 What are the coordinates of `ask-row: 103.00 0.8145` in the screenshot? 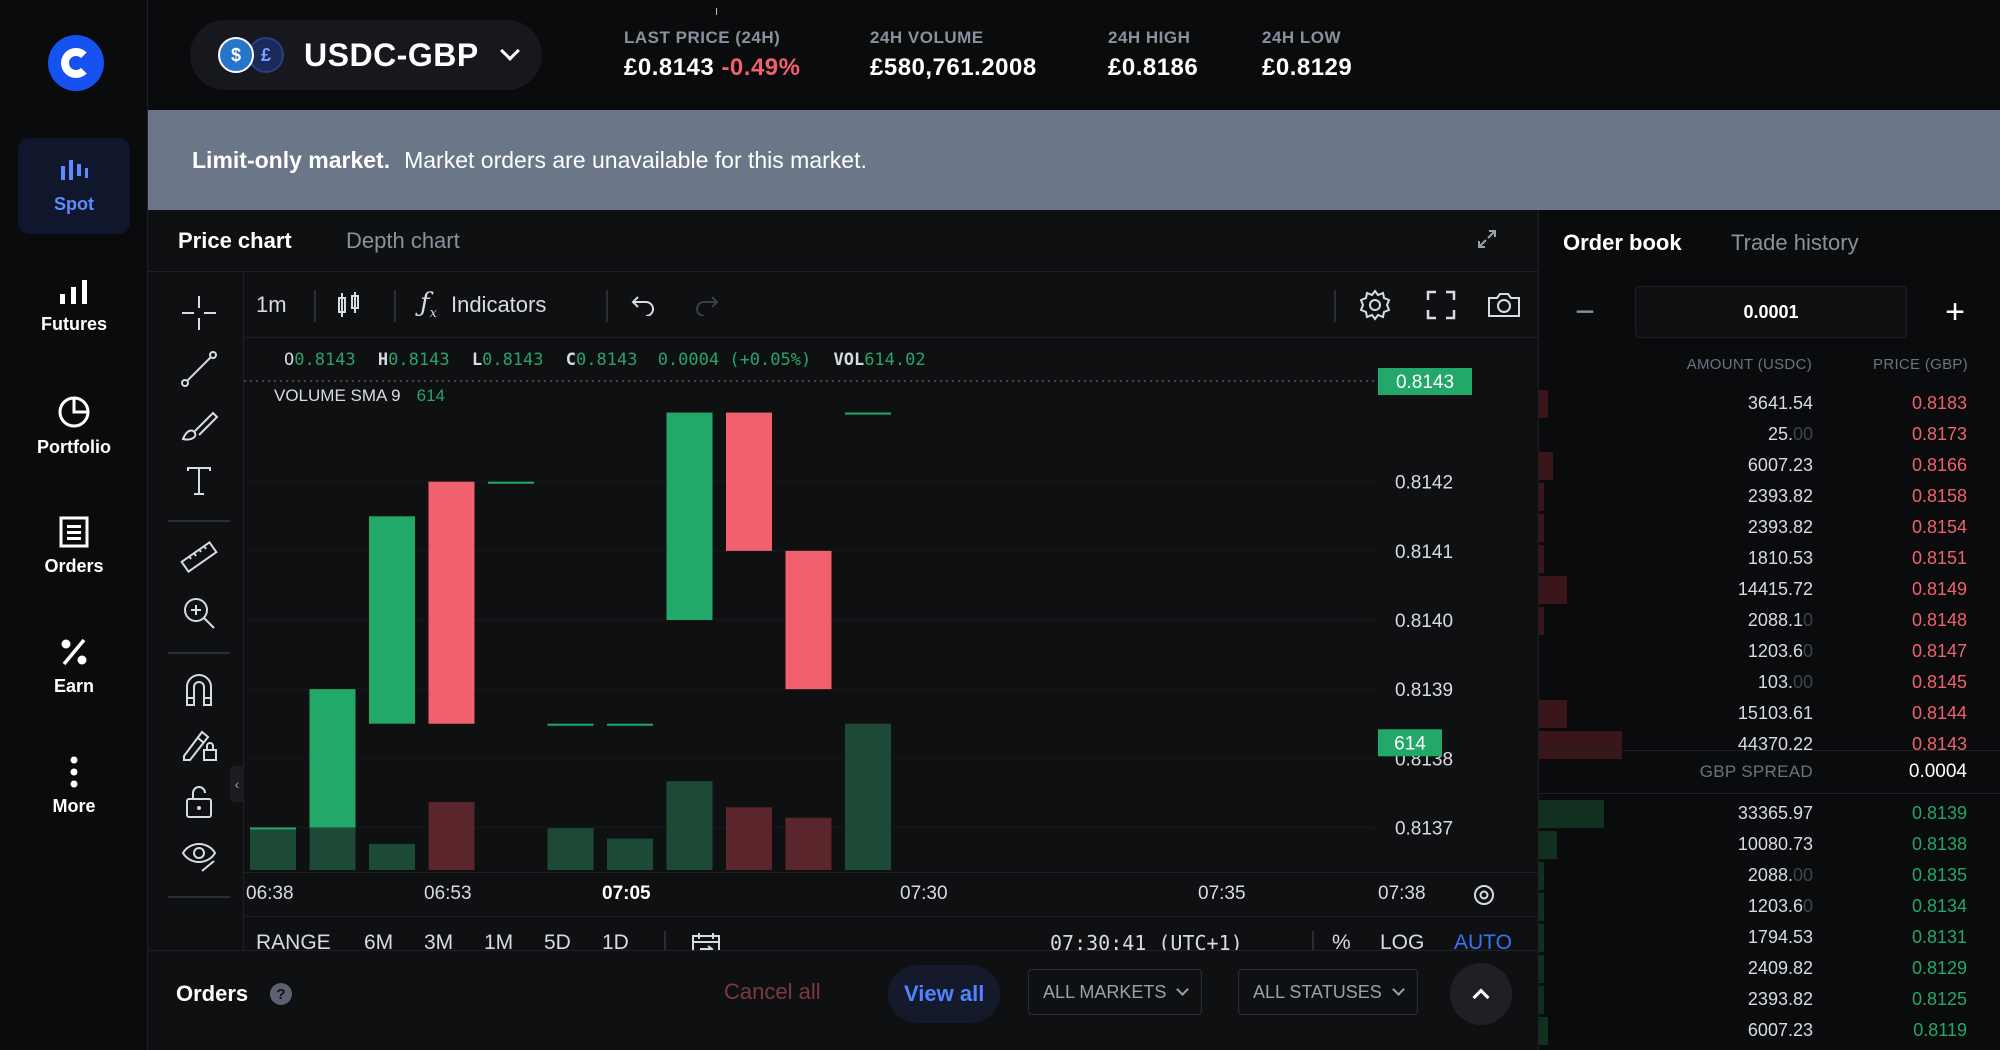 It's located at (1769, 682).